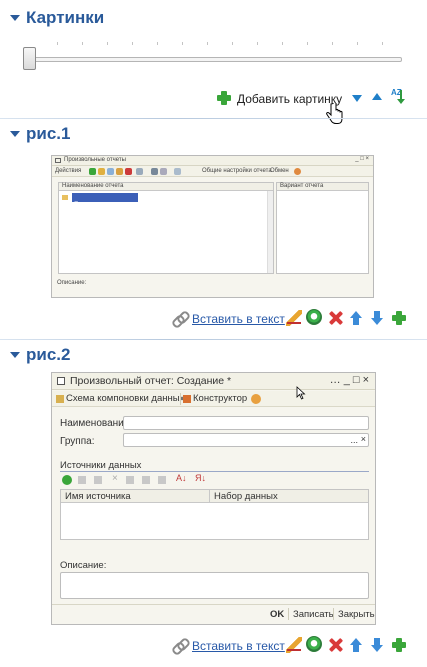 Image resolution: width=427 pixels, height=667 pixels. Describe the element at coordinates (214, 585) in the screenshot. I see `description-field` at that location.